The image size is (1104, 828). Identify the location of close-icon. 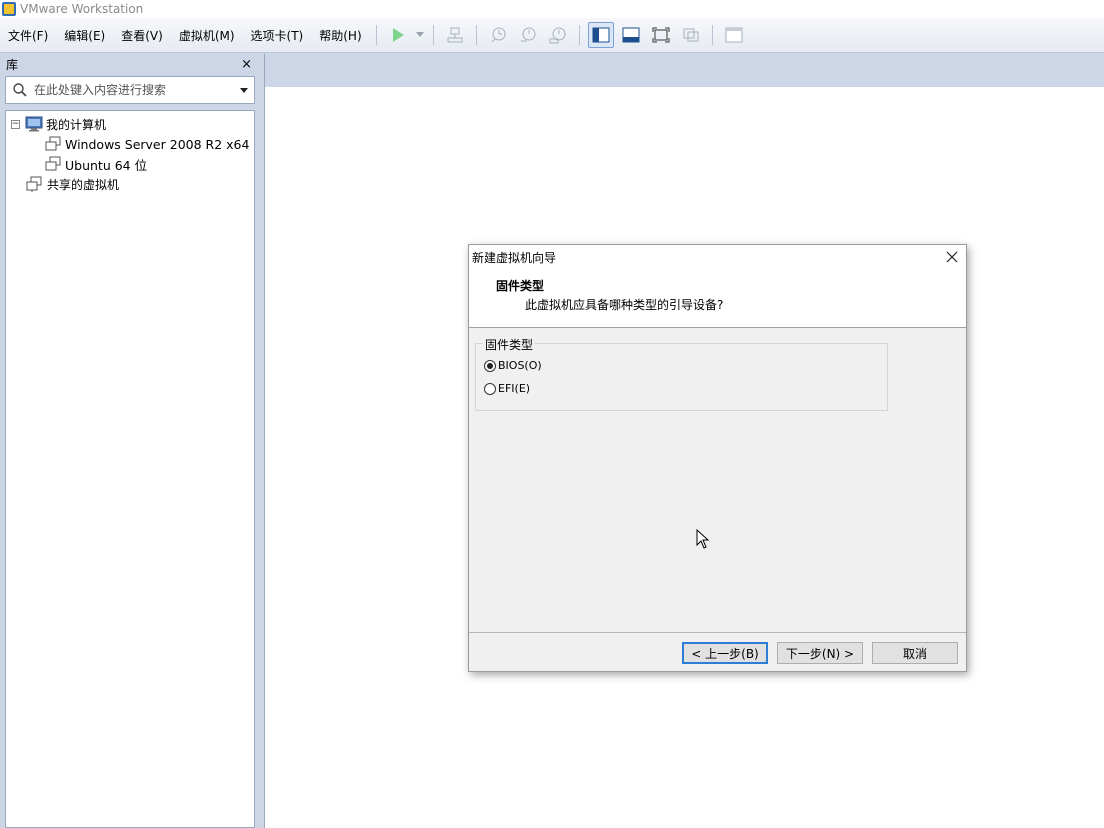
(952, 256).